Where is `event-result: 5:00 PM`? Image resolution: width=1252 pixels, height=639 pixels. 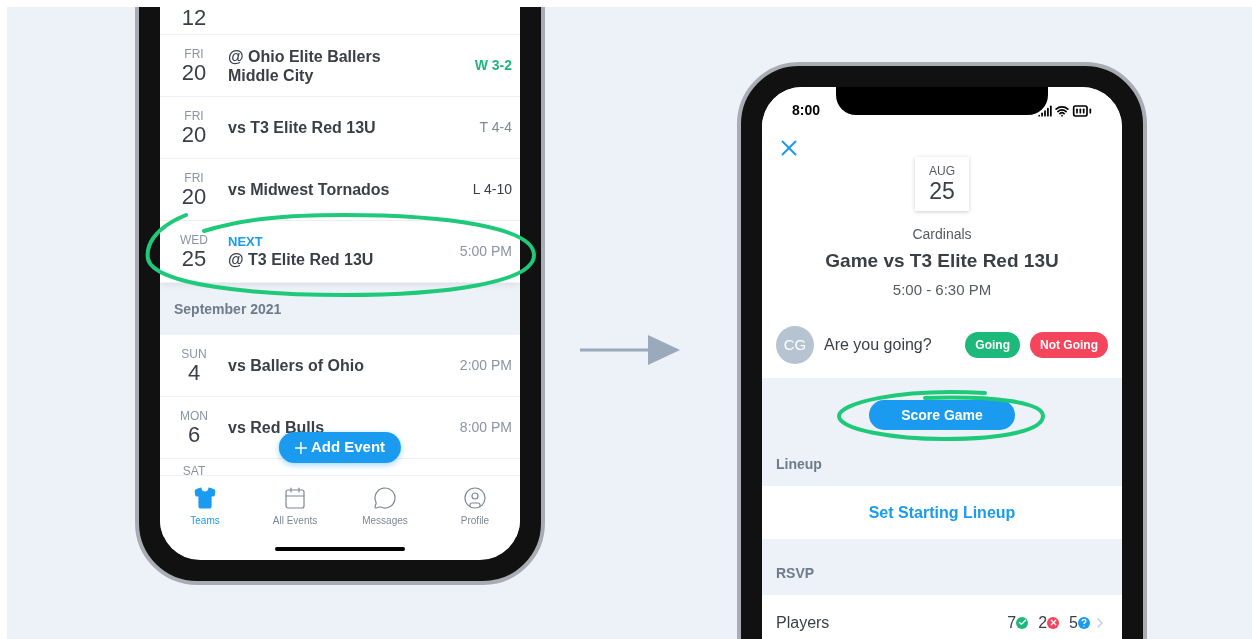 event-result: 5:00 PM is located at coordinates (485, 251).